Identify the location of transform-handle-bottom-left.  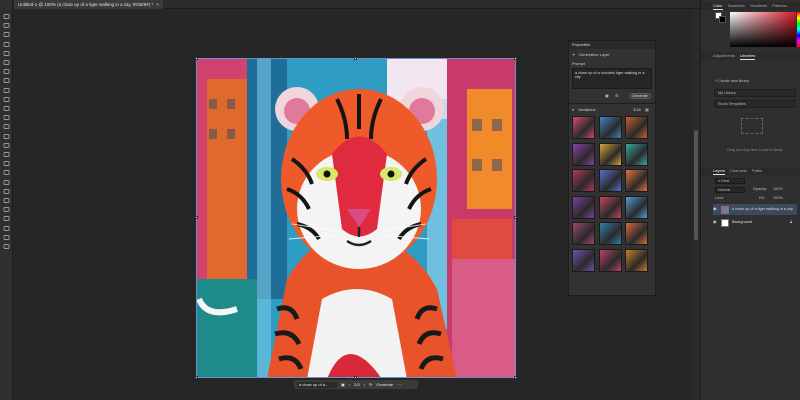
(196, 377).